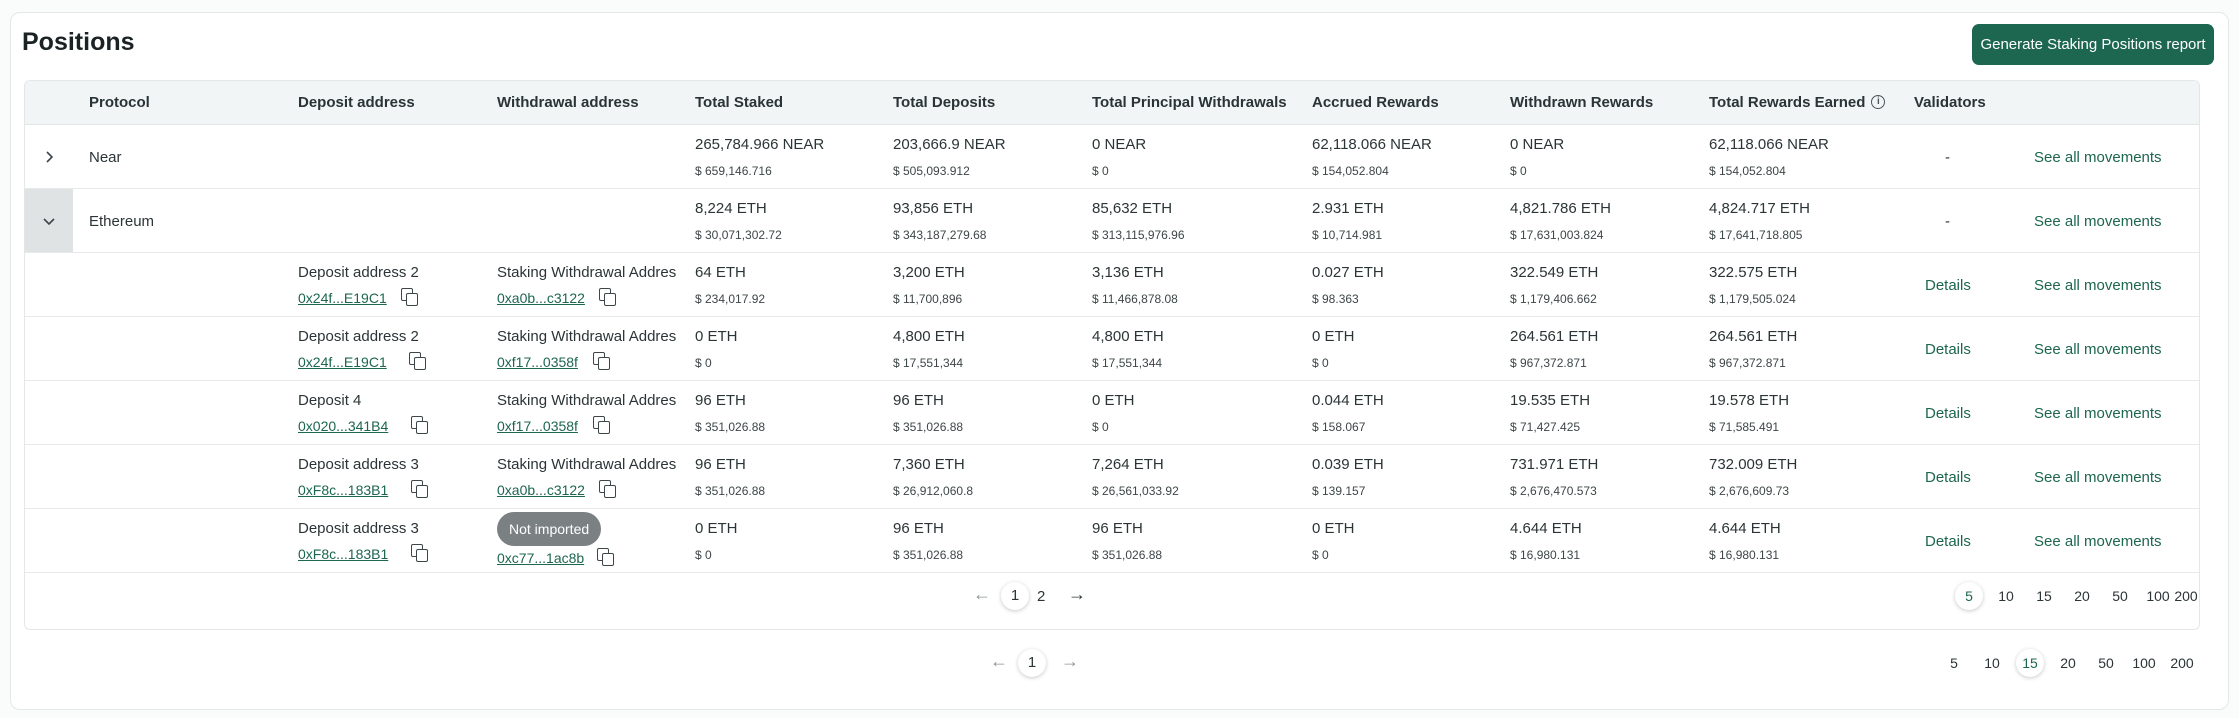 The image size is (2239, 718). Describe the element at coordinates (49, 220) in the screenshot. I see `collapse-toggle` at that location.